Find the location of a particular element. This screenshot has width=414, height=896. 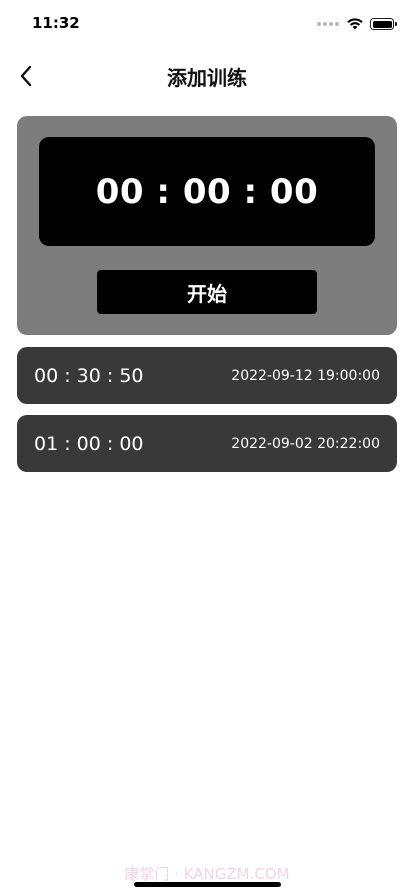

wifi-icon is located at coordinates (355, 24).